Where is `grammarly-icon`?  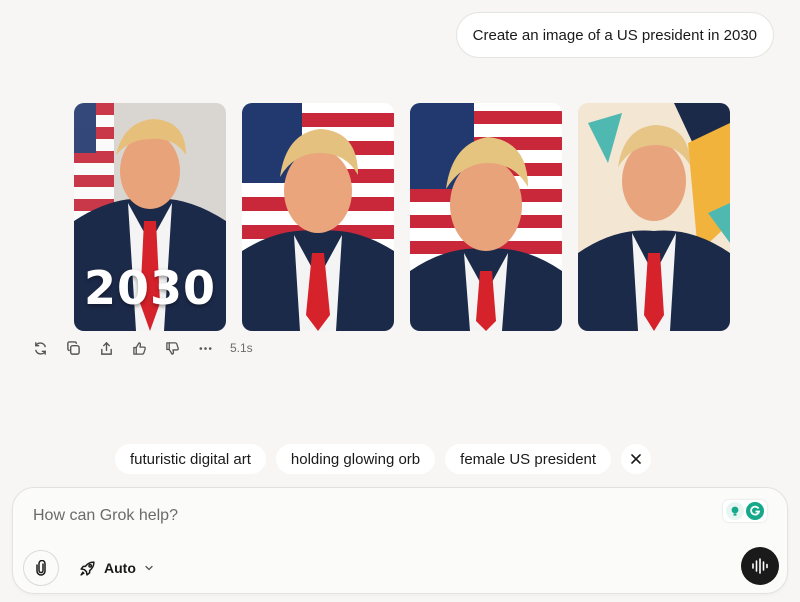
grammarly-icon is located at coordinates (755, 511).